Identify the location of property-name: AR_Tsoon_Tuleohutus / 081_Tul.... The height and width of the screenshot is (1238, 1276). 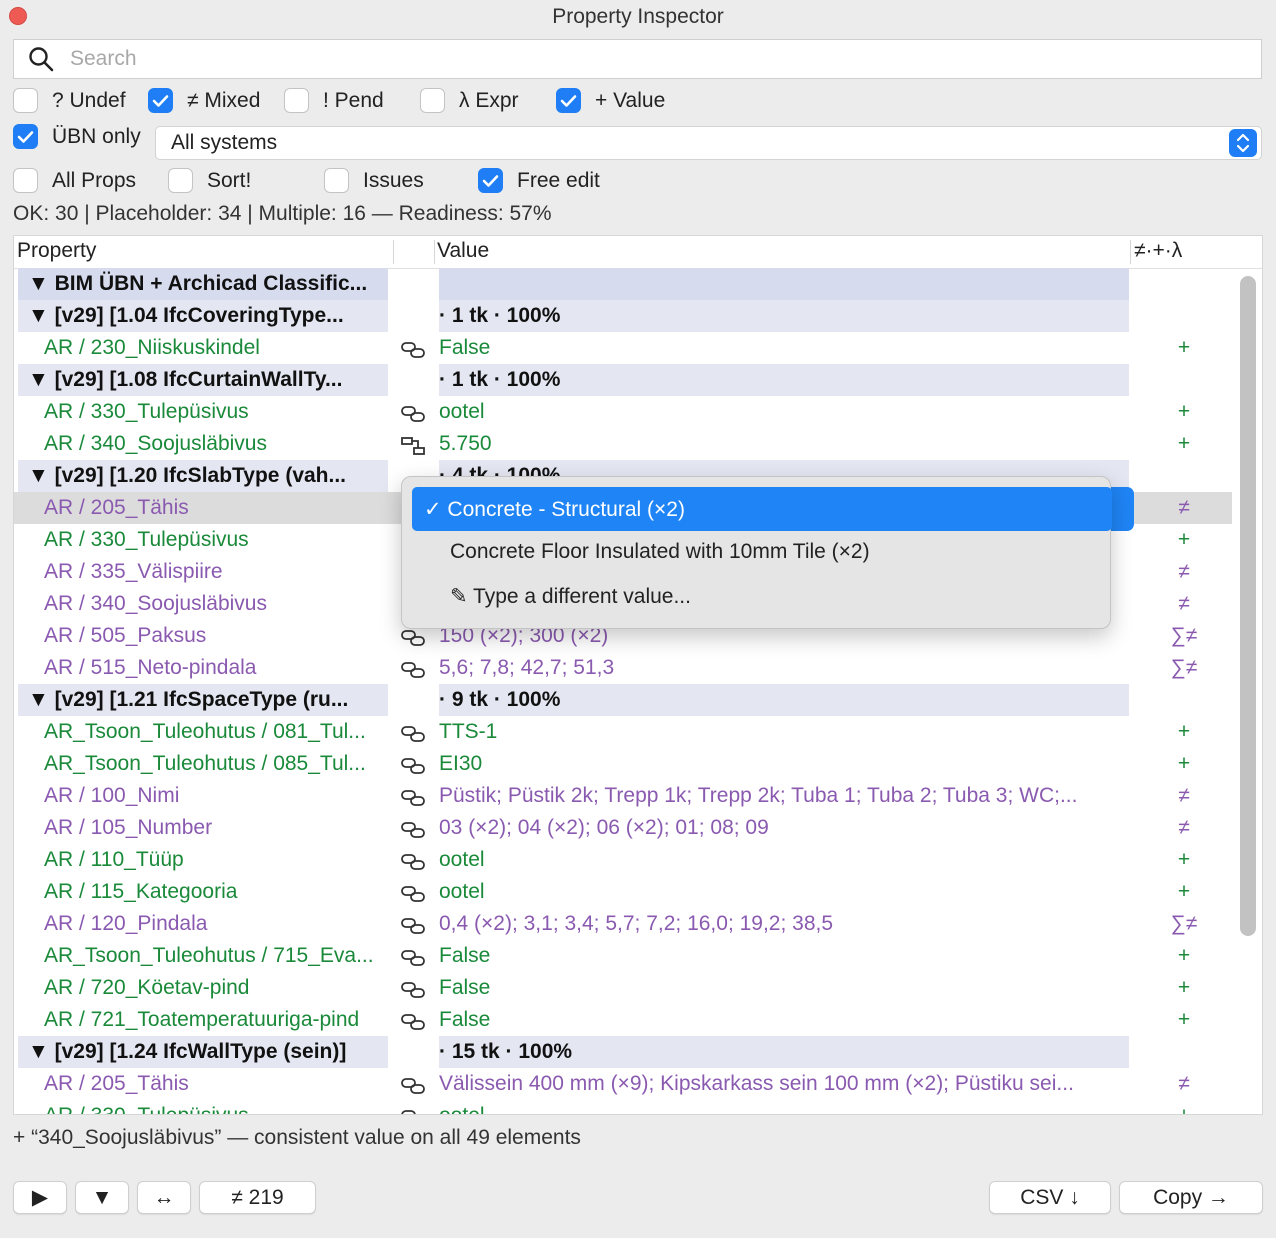
(205, 731).